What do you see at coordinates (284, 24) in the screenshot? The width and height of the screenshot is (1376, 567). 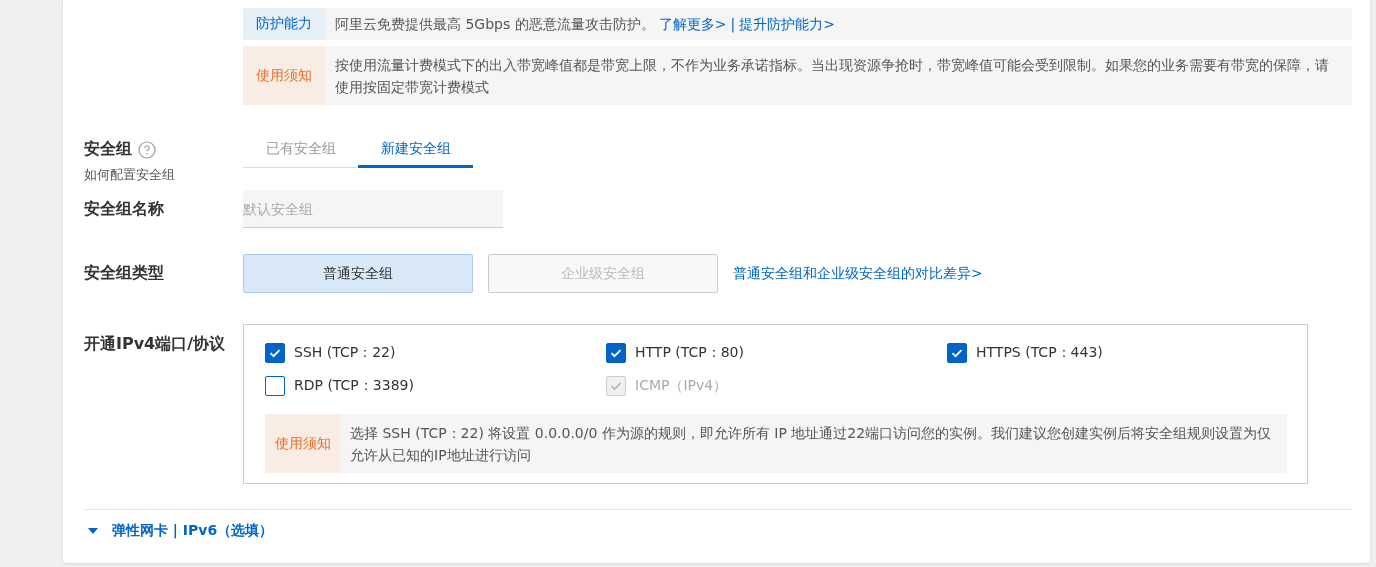 I see `info-label: 防护能力` at bounding box center [284, 24].